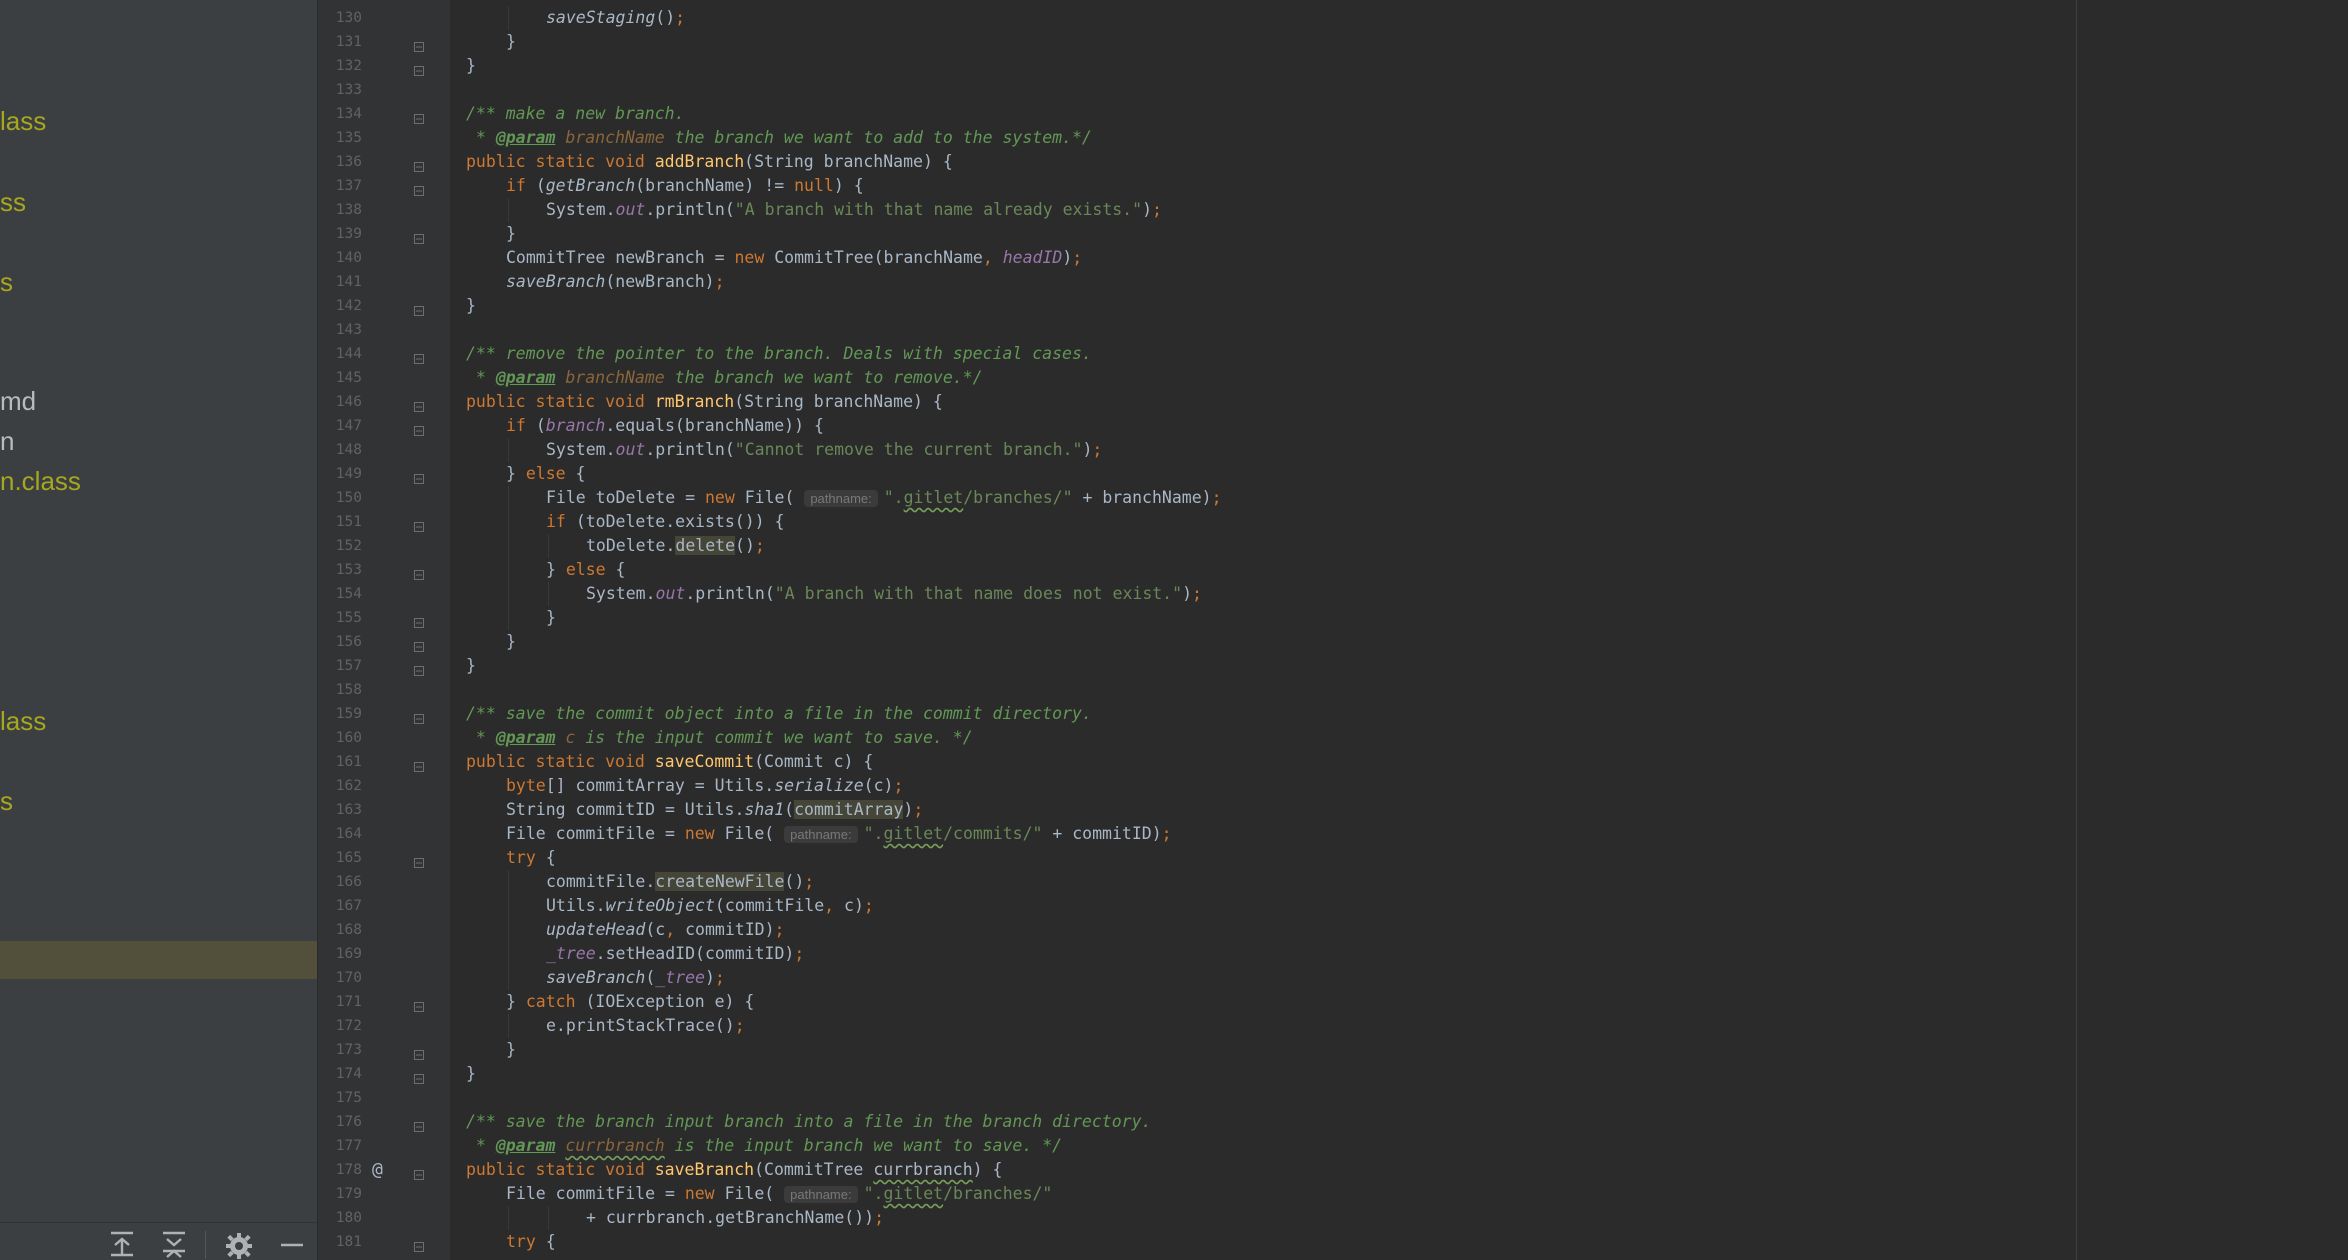 This screenshot has width=2348, height=1260. I want to click on line-number: 148, so click(348, 450).